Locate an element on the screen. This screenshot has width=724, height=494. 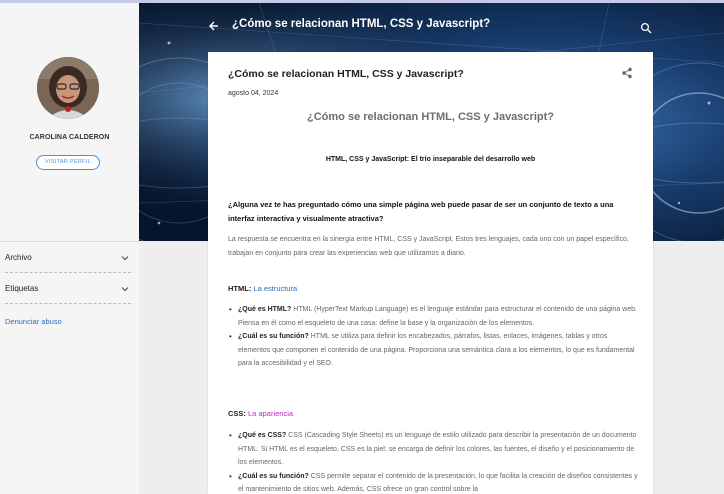
search-icon is located at coordinates (646, 28).